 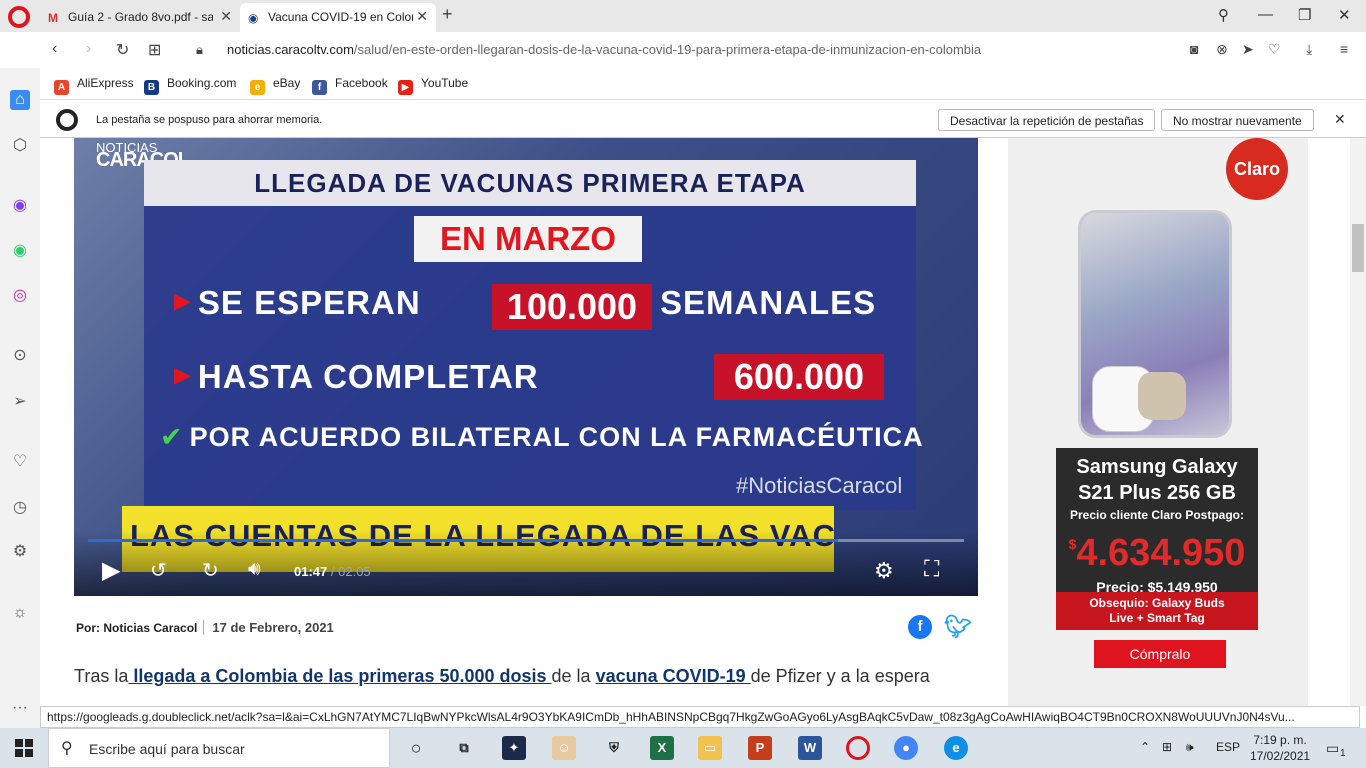 What do you see at coordinates (111, 570) in the screenshot?
I see `play-icon: ▶` at bounding box center [111, 570].